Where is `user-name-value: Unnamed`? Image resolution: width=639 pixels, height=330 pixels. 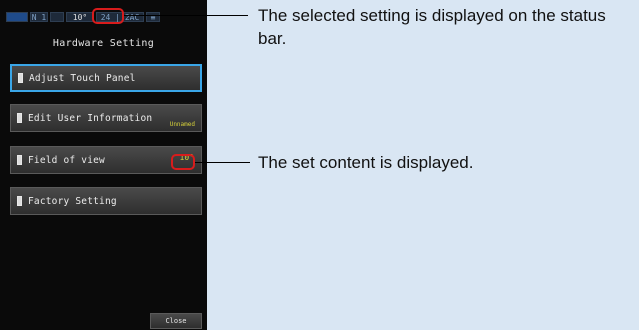 user-name-value: Unnamed is located at coordinates (182, 124).